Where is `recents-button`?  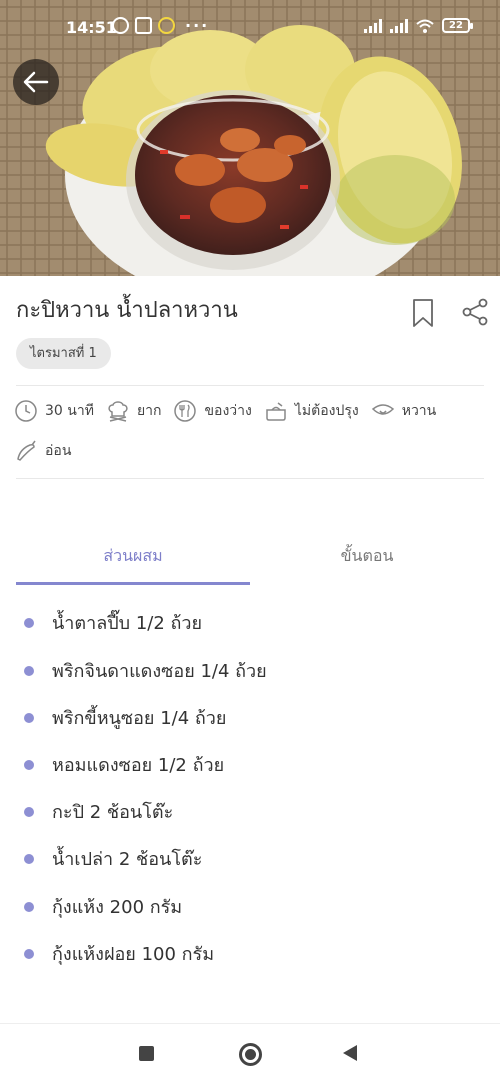
recents-button is located at coordinates (146, 1053).